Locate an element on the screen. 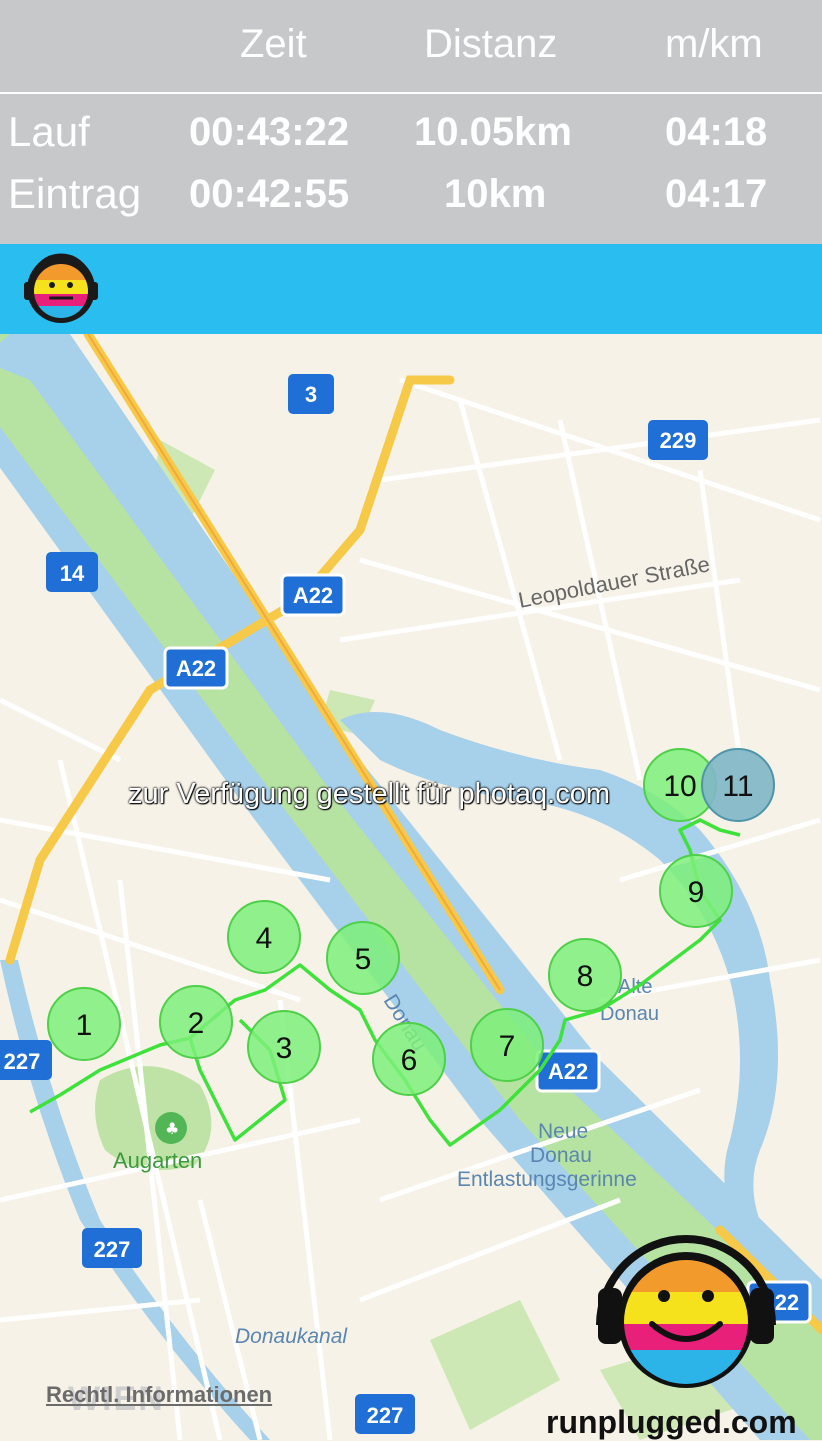 The image size is (822, 1441). label-neue-donau: Donau is located at coordinates (561, 1155).